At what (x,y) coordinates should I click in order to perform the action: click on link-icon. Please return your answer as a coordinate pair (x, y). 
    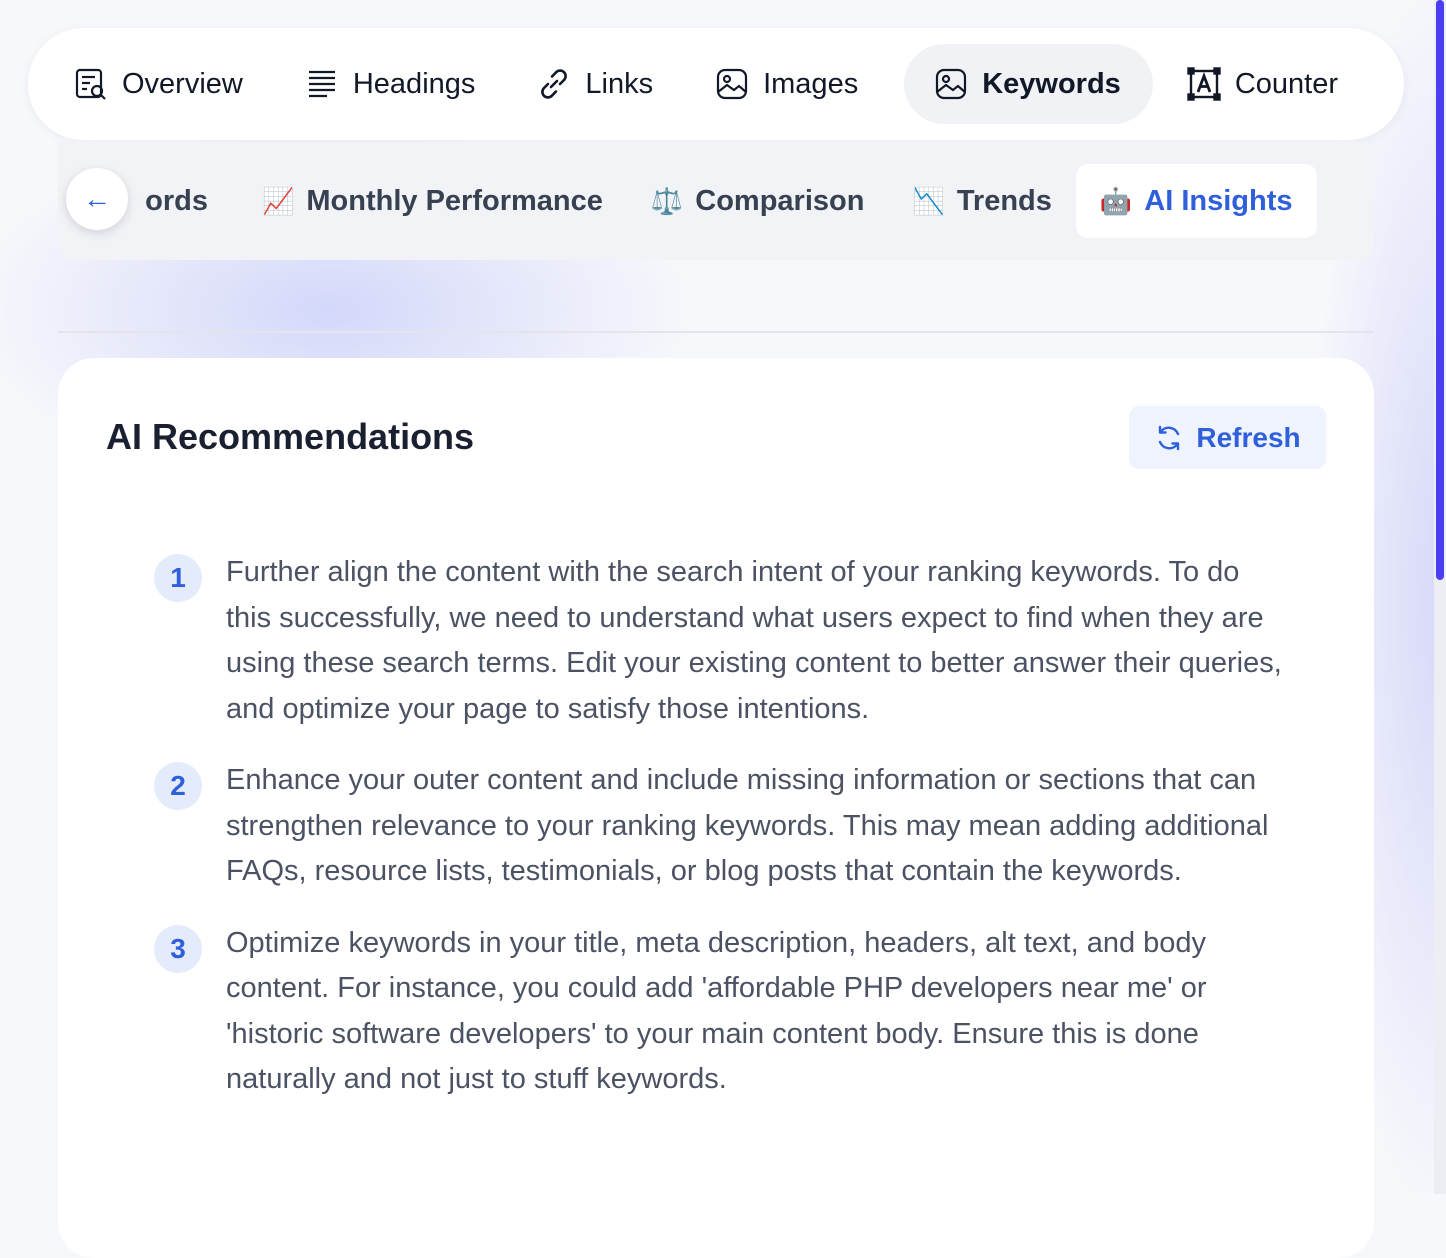
    Looking at the image, I should click on (554, 84).